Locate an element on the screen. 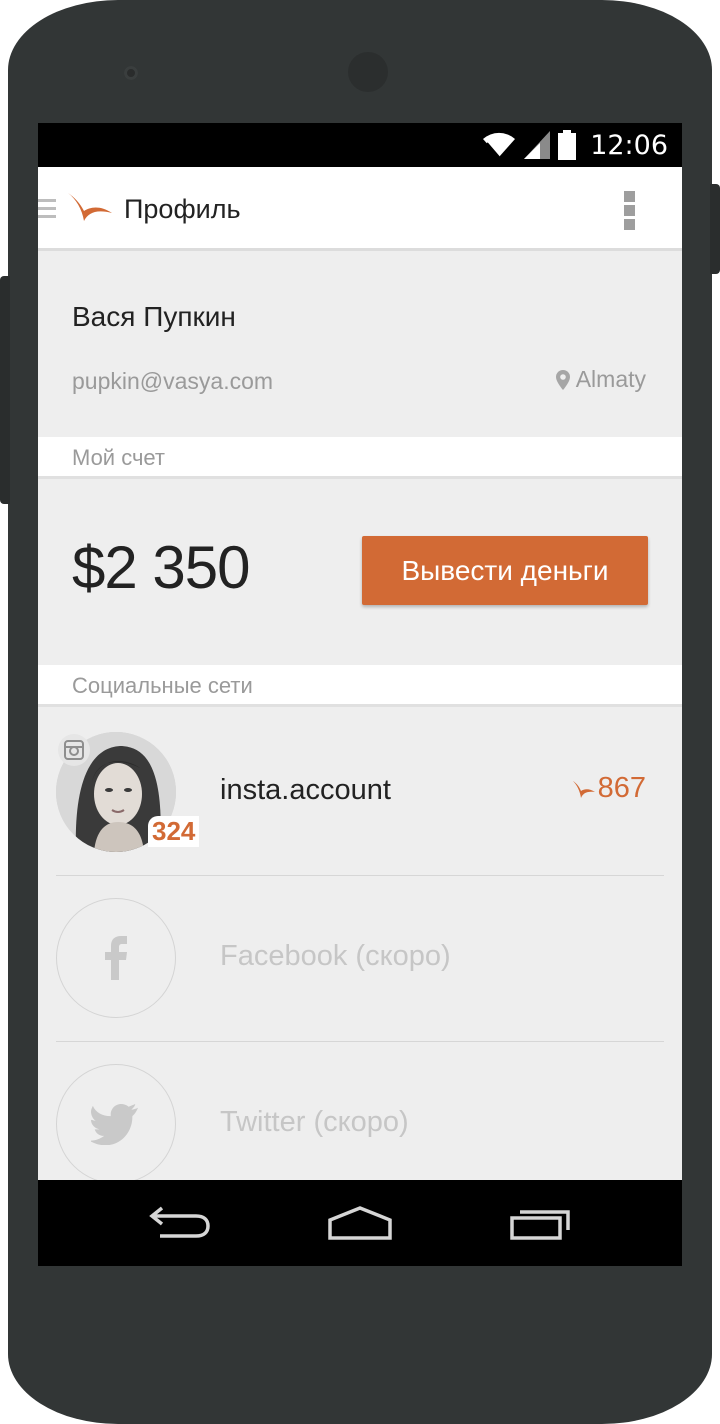  app-bar: Профиль is located at coordinates (360, 209).